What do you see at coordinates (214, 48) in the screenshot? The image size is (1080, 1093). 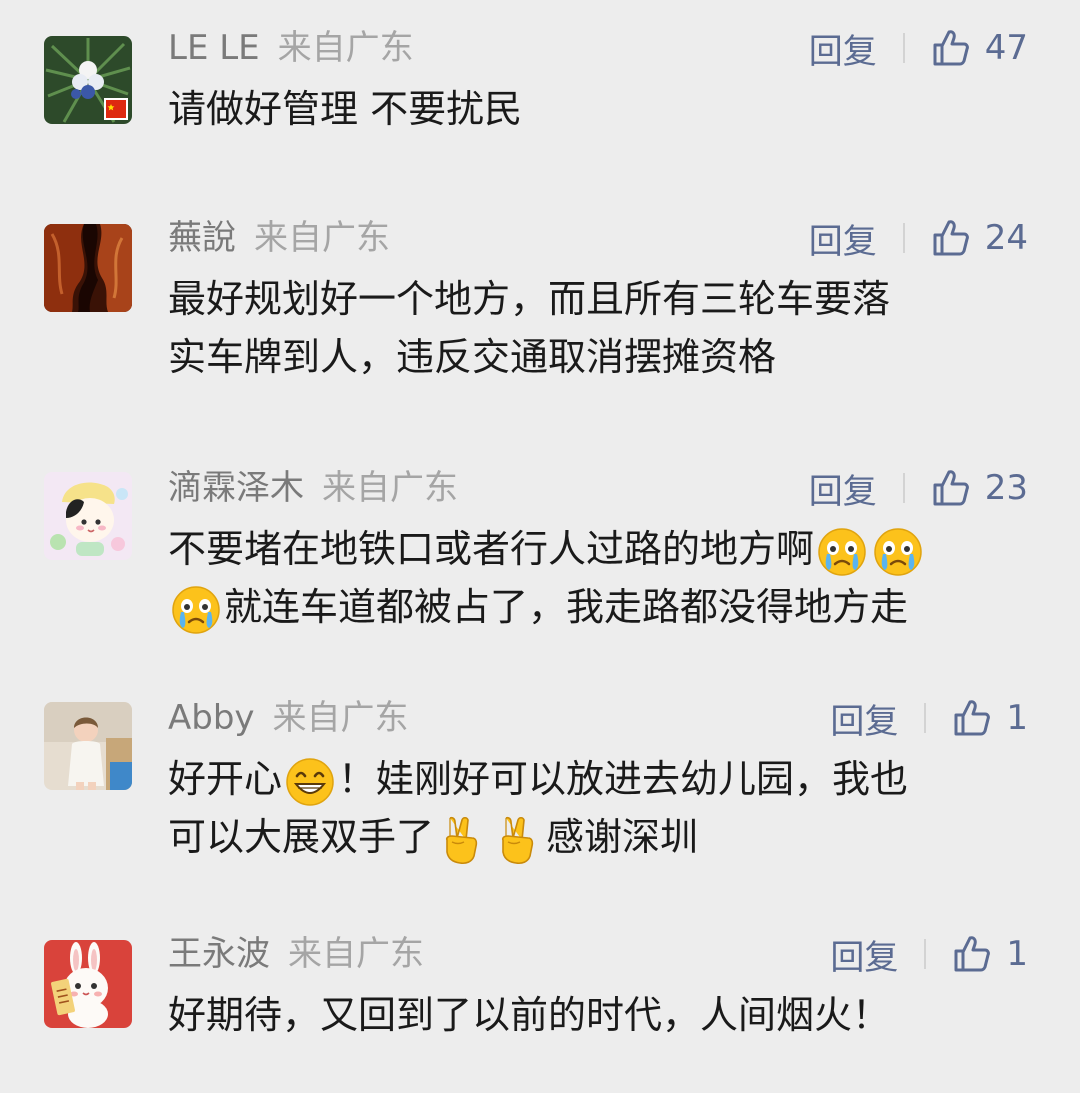 I see `username: LE LE` at bounding box center [214, 48].